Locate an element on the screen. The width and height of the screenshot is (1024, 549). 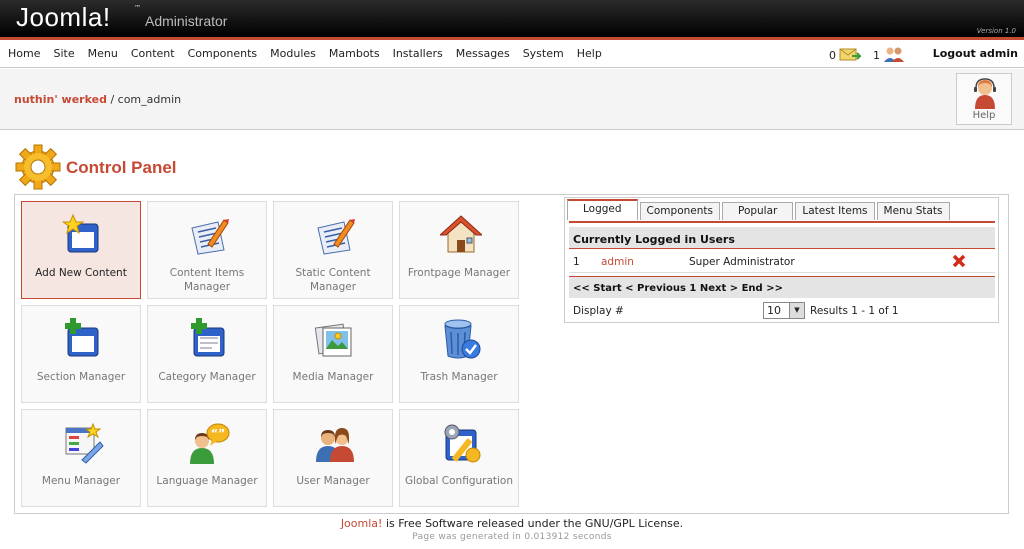
media-icon is located at coordinates (333, 340).